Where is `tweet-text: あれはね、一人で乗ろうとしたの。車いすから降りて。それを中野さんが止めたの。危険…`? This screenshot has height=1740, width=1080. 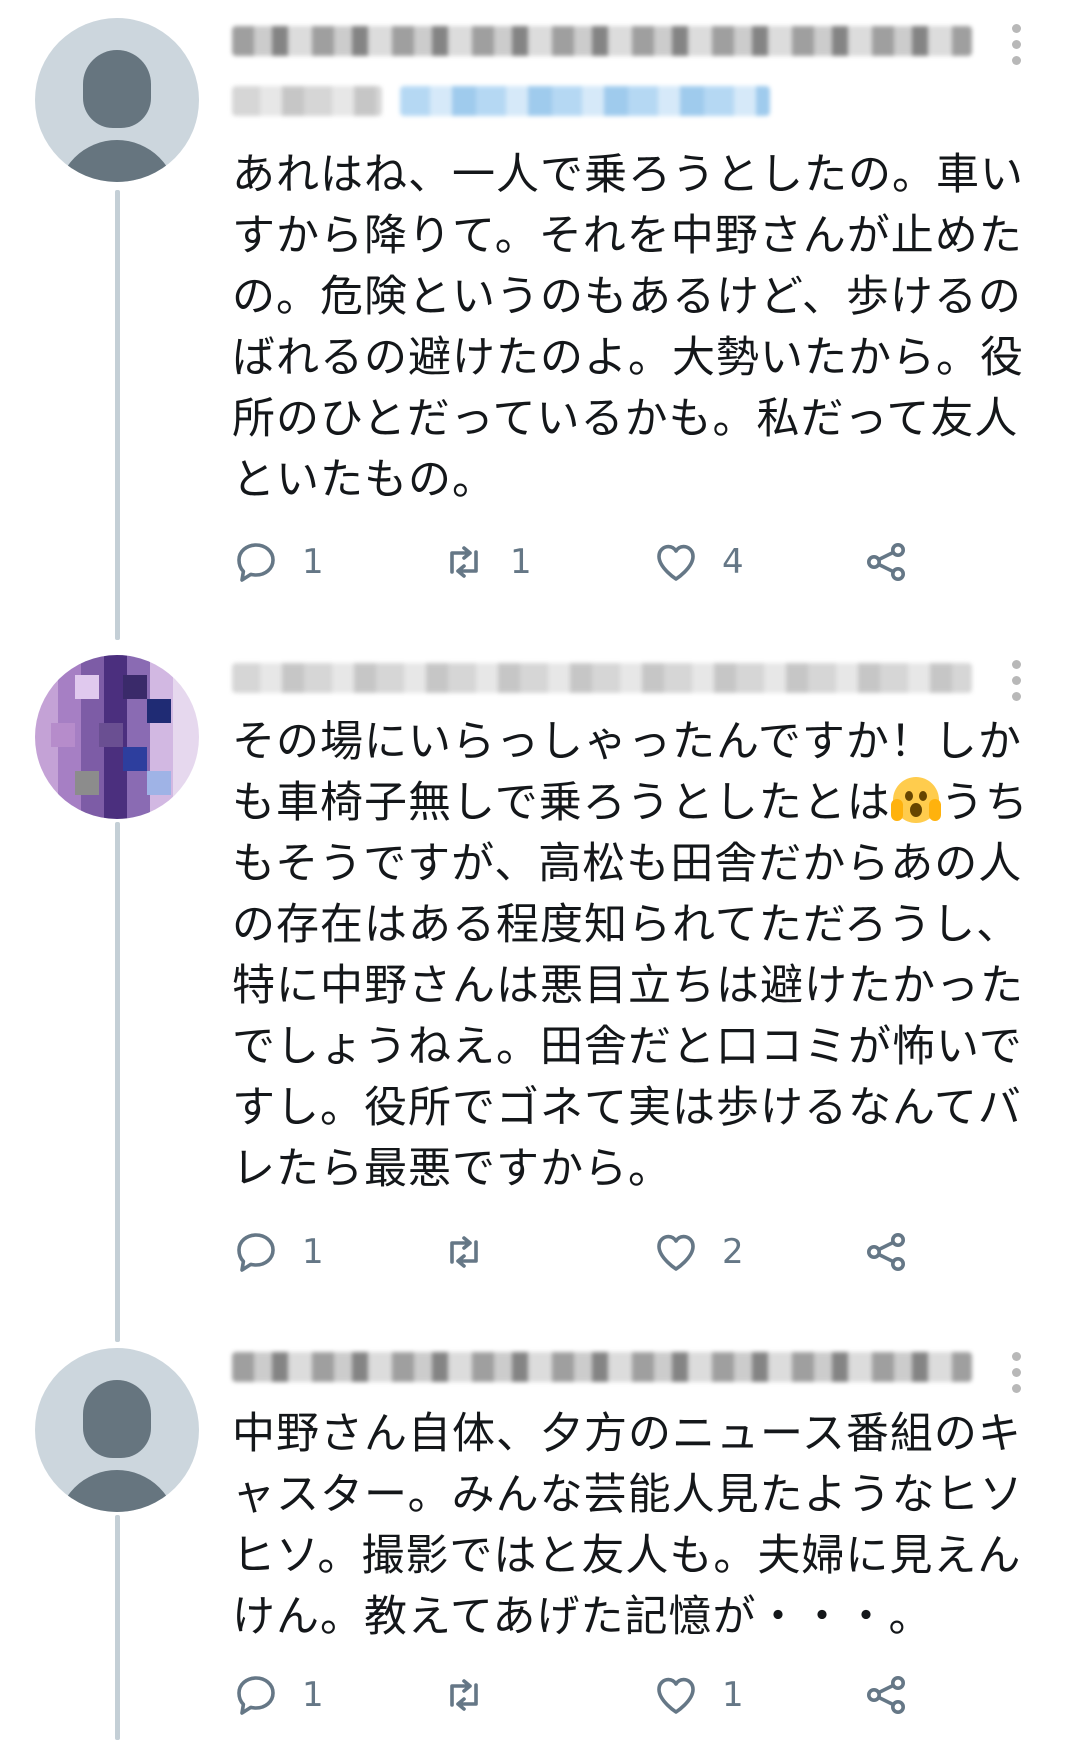 tweet-text: あれはね、一人で乗ろうとしたの。車いすから降りて。それを中野さんが止めたの。危険… is located at coordinates (628, 327).